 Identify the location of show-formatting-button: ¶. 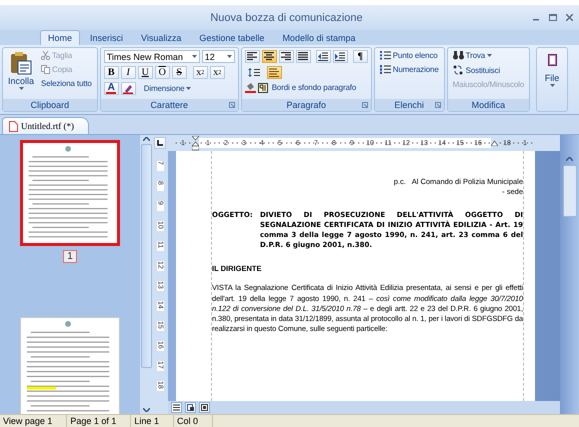
(360, 56).